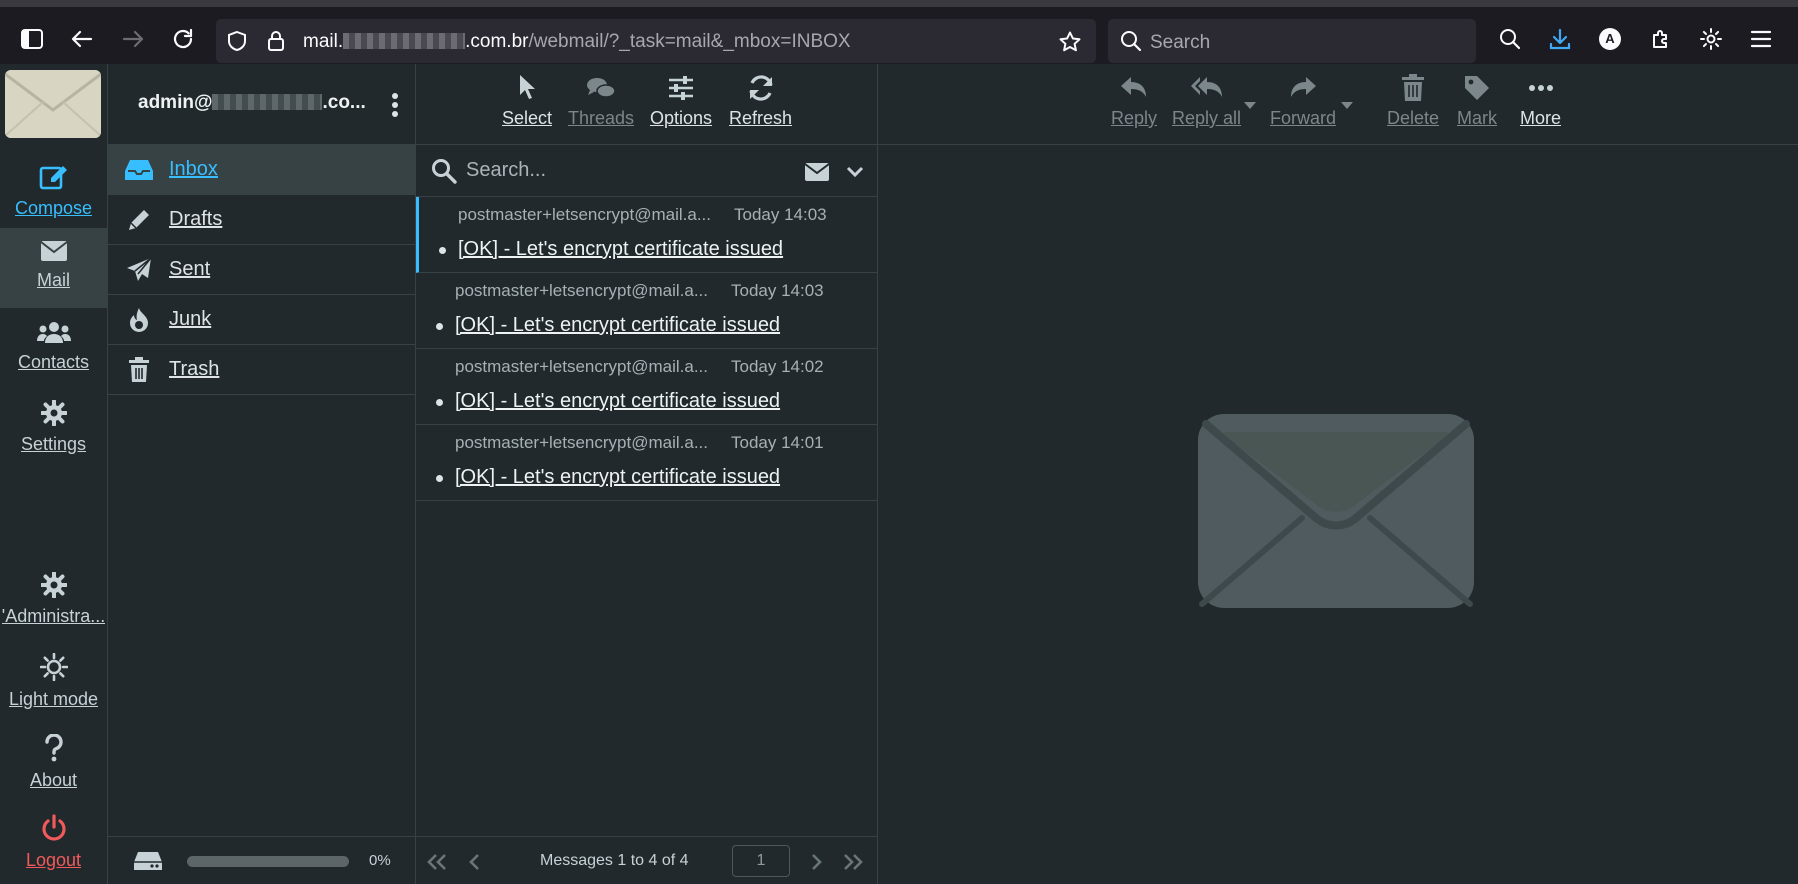  Describe the element at coordinates (601, 101) in the screenshot. I see `threads-button: Threads` at that location.